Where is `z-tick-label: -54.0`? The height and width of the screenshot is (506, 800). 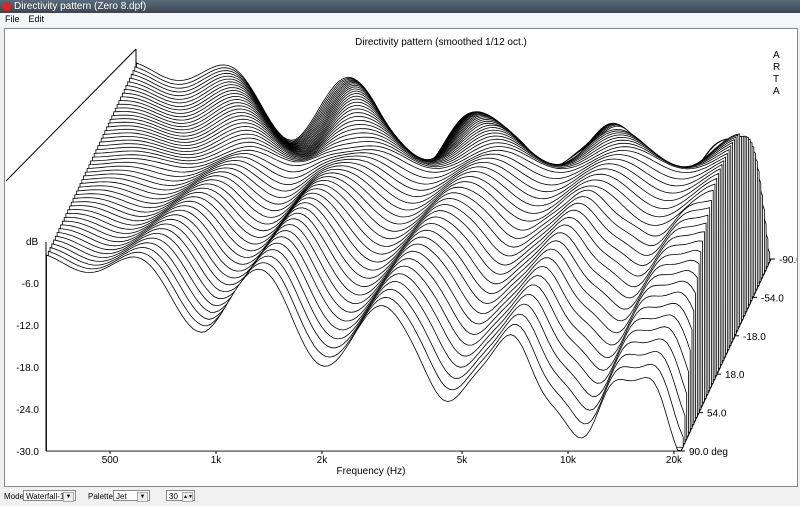 z-tick-label: -54.0 is located at coordinates (772, 298).